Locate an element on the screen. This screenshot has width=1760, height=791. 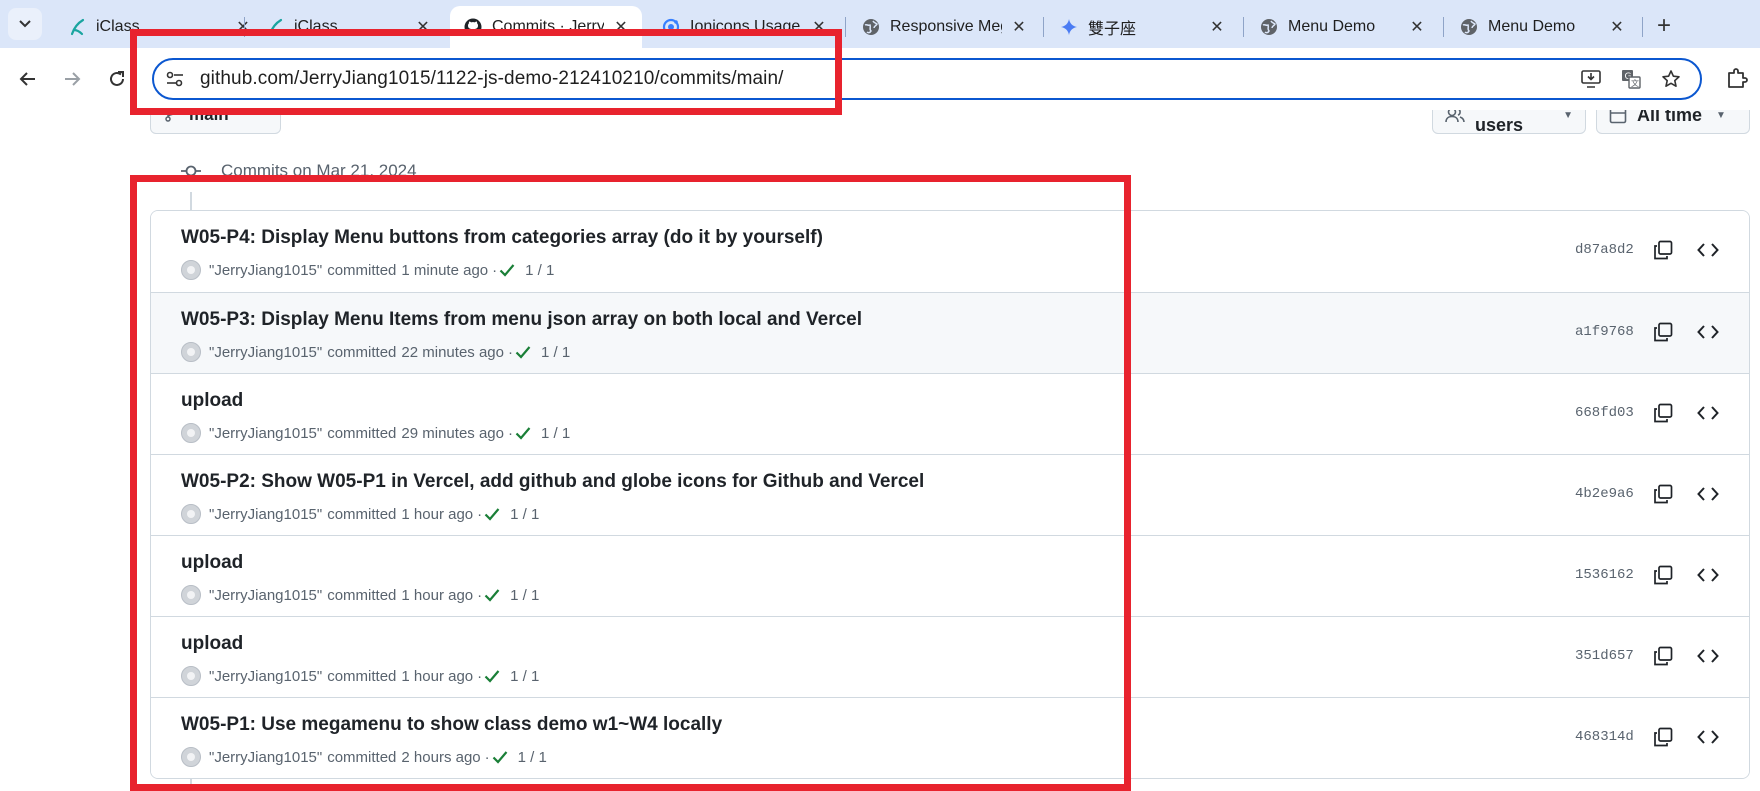
commit-sha: 668fd03 is located at coordinates (1604, 413).